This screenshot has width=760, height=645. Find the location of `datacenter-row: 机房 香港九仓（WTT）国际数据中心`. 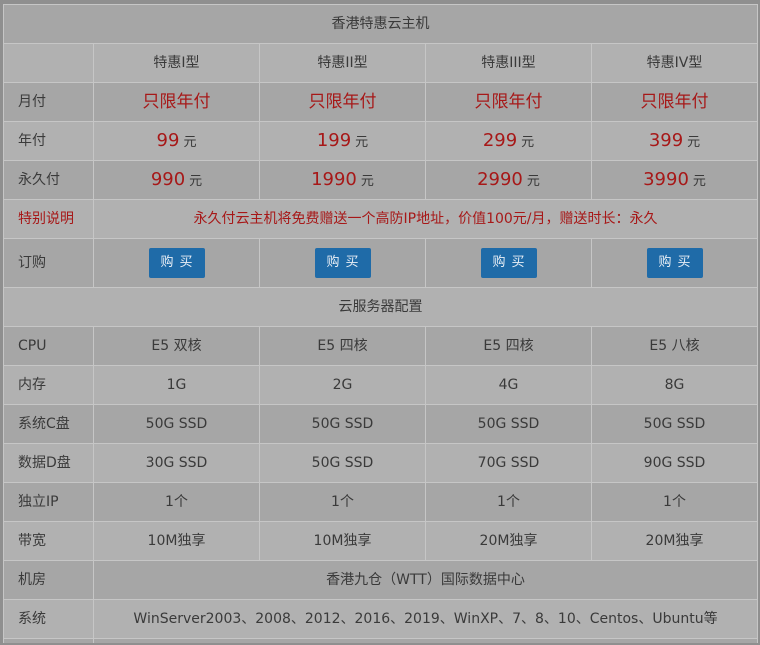

datacenter-row: 机房 香港九仓（WTT）国际数据中心 is located at coordinates (381, 580).